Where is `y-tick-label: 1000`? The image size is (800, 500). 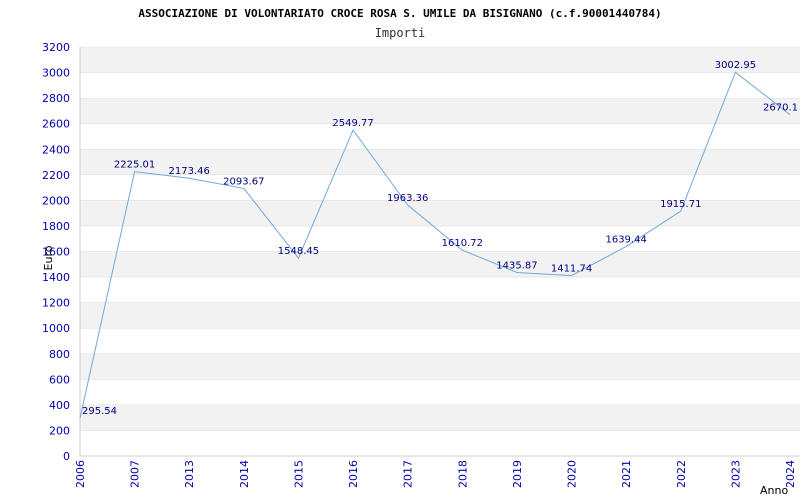
y-tick-label: 1000 is located at coordinates (56, 328).